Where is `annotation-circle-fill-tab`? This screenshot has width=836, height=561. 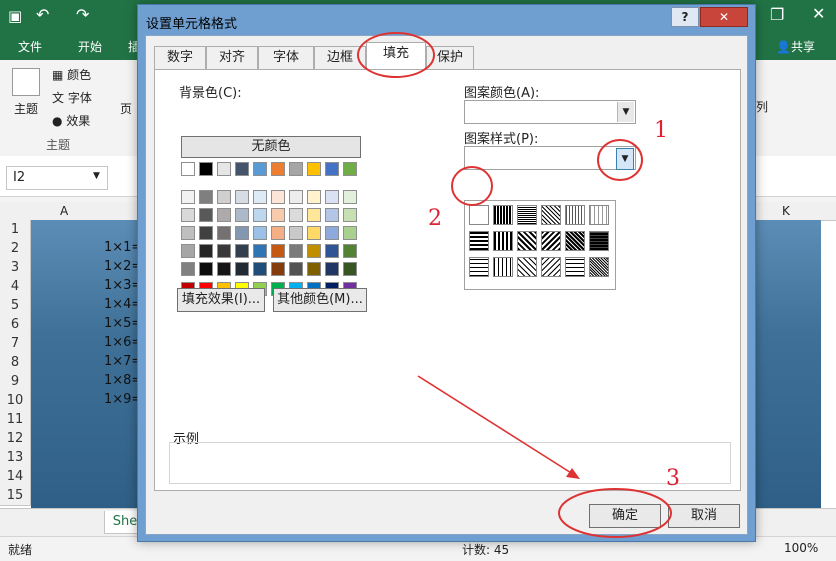
annotation-circle-fill-tab is located at coordinates (396, 55).